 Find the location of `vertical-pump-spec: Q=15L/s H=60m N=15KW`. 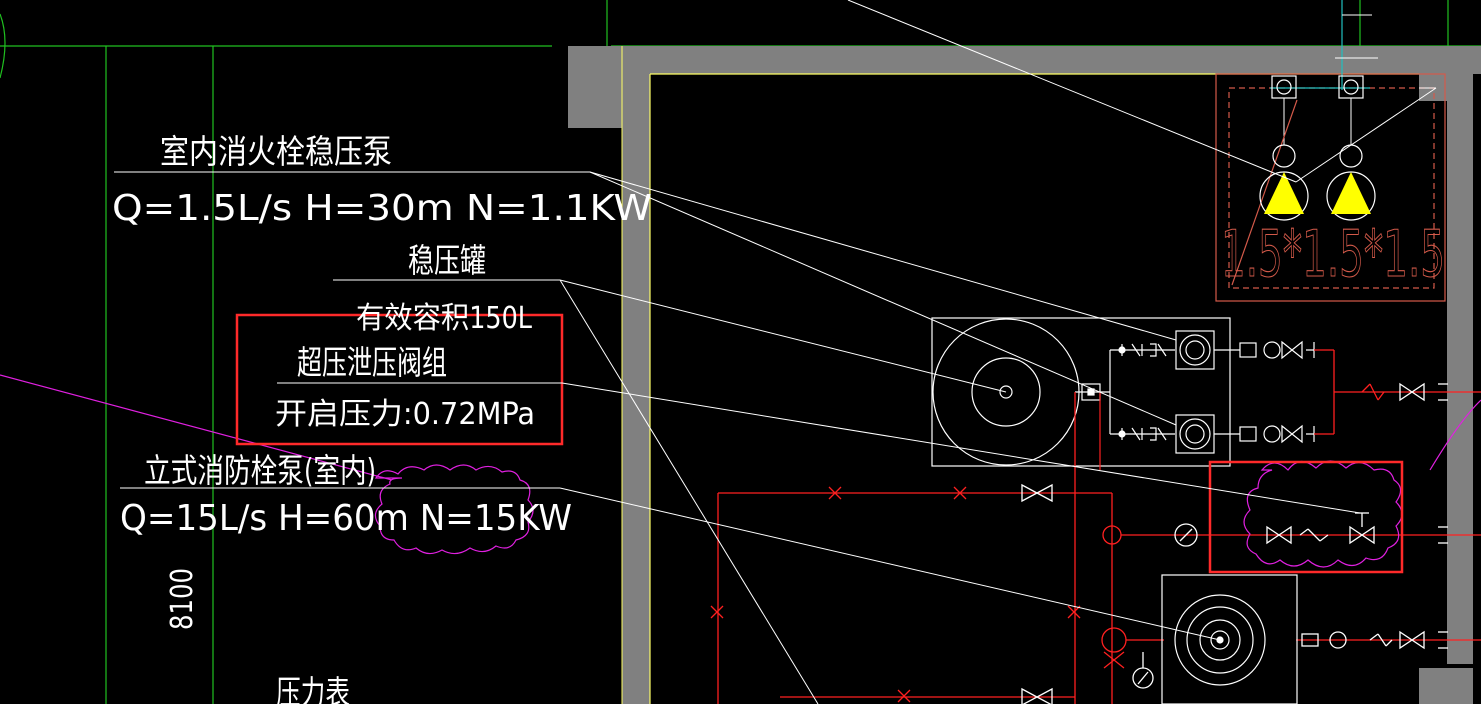

vertical-pump-spec: Q=15L/s H=60m N=15KW is located at coordinates (346, 518).